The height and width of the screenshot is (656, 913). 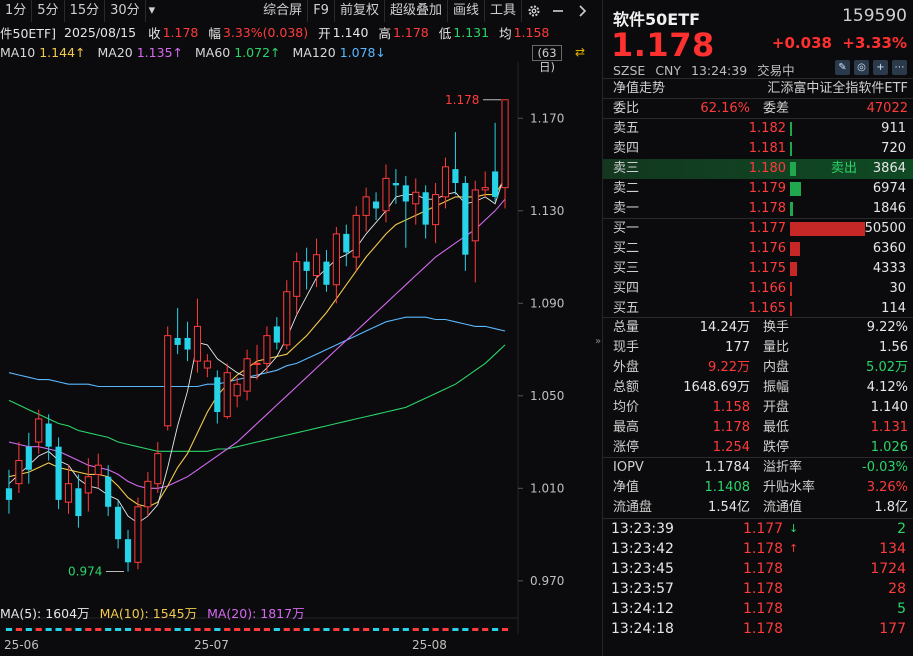 I want to click on ask-level-row: 卖五1.182911, so click(x=758, y=129).